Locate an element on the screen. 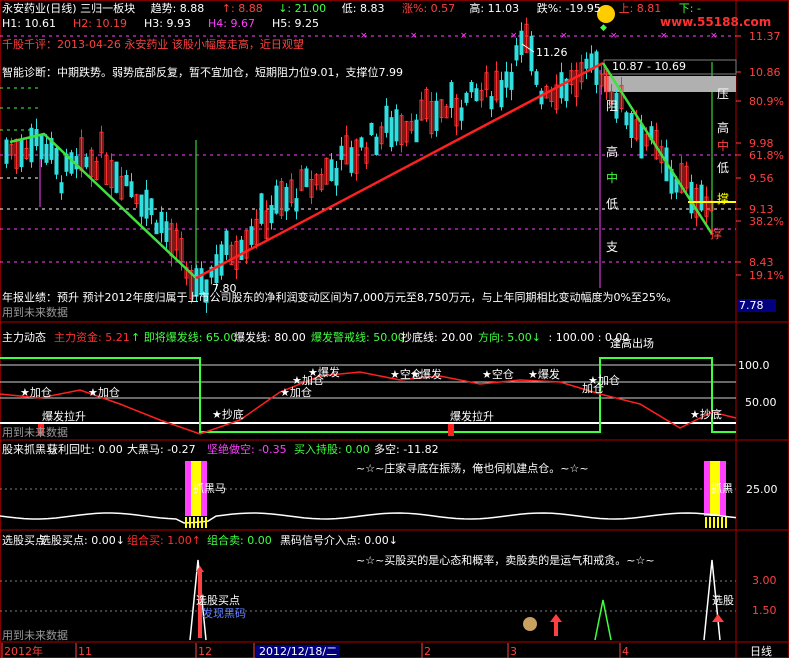 This screenshot has width=789, height=658. panel2-signal-label: ★爆发 is located at coordinates (544, 374).